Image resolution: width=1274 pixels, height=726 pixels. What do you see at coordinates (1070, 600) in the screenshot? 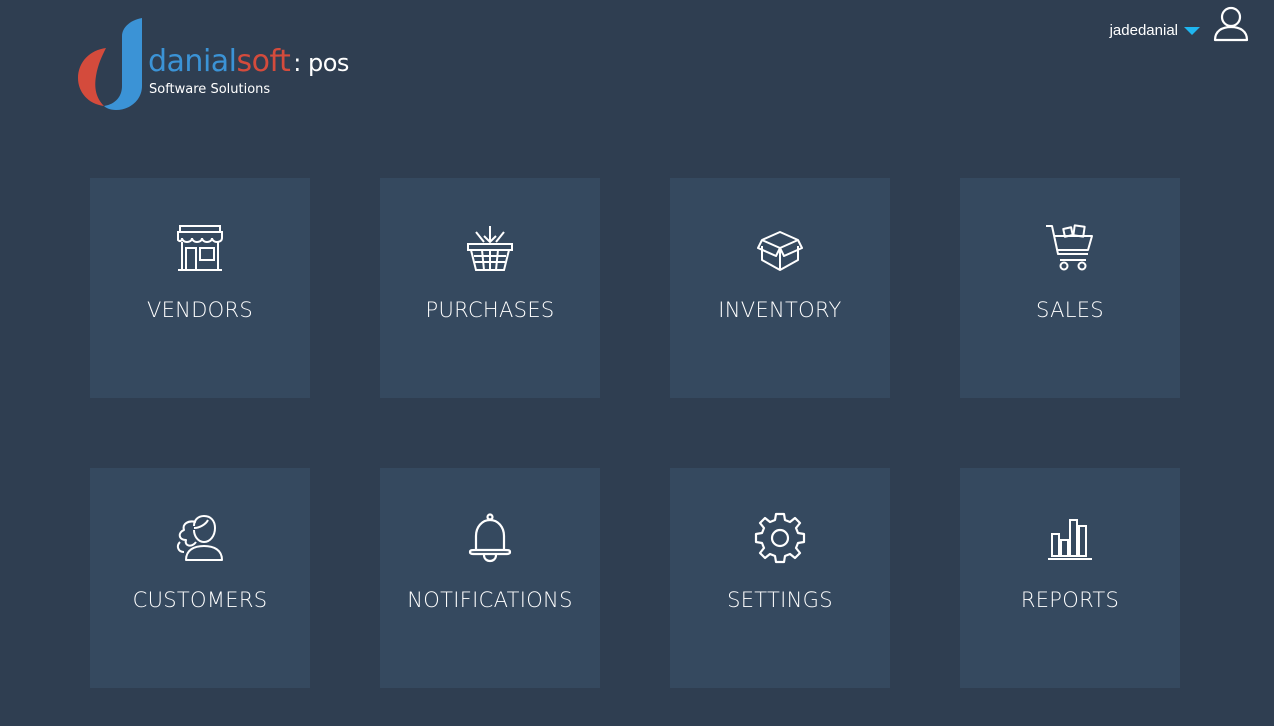
I see `tile-label: REPORTS` at bounding box center [1070, 600].